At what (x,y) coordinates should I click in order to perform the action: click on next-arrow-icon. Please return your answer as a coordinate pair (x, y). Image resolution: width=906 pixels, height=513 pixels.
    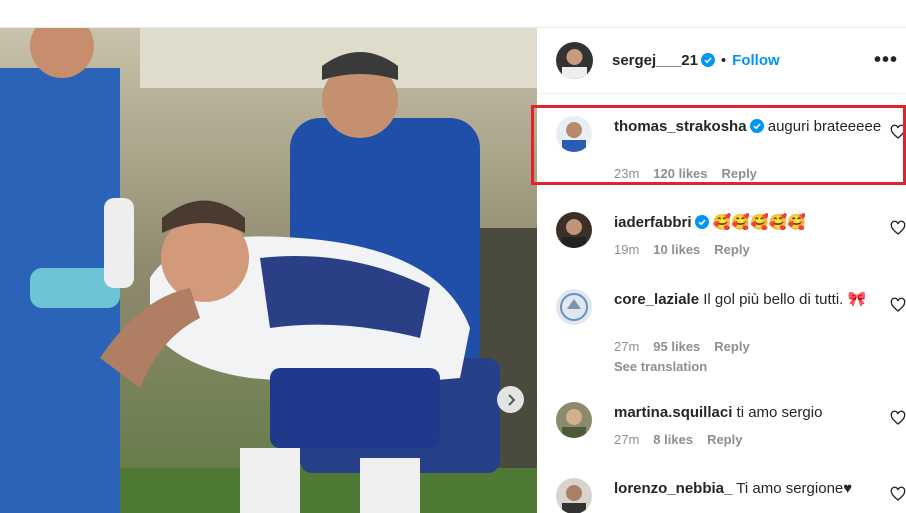
    Looking at the image, I should click on (511, 399).